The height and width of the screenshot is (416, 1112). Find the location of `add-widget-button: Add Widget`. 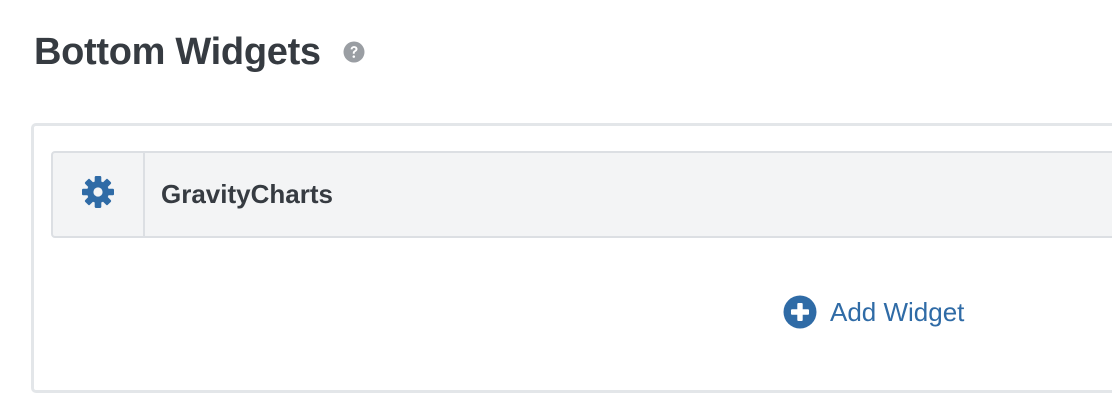

add-widget-button: Add Widget is located at coordinates (873, 312).